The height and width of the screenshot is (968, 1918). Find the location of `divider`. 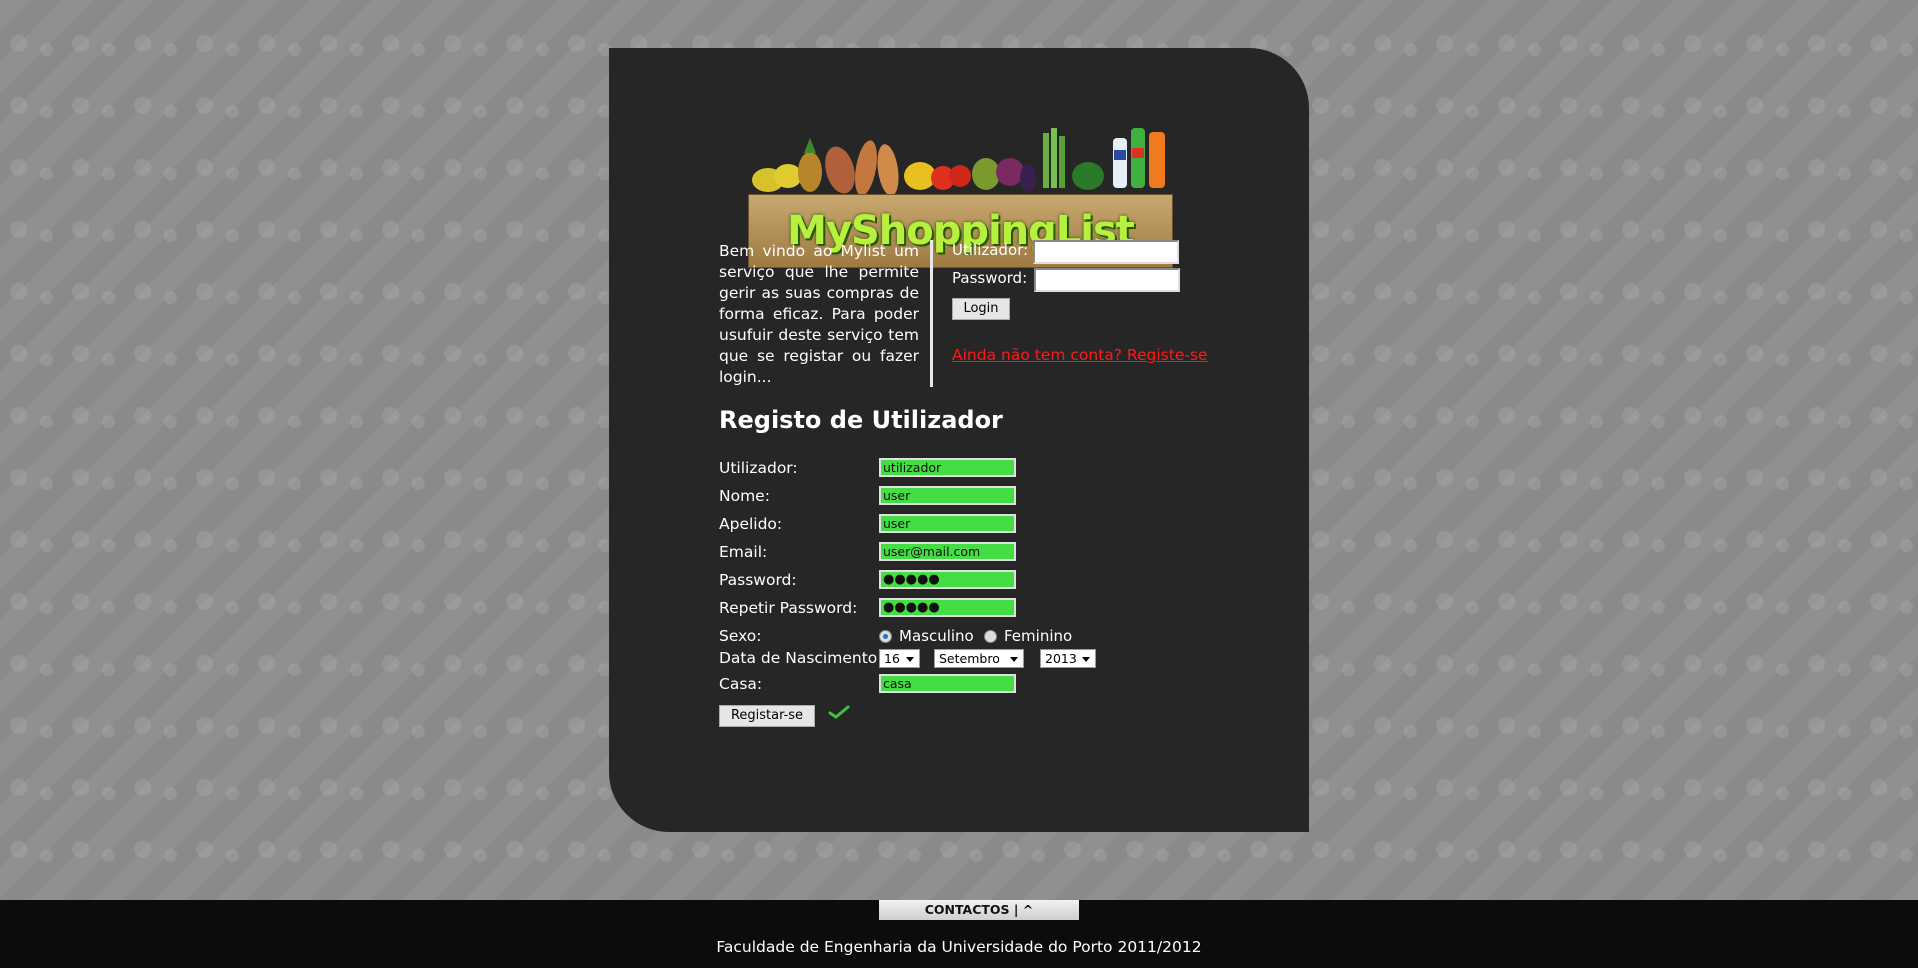

divider is located at coordinates (931, 313).